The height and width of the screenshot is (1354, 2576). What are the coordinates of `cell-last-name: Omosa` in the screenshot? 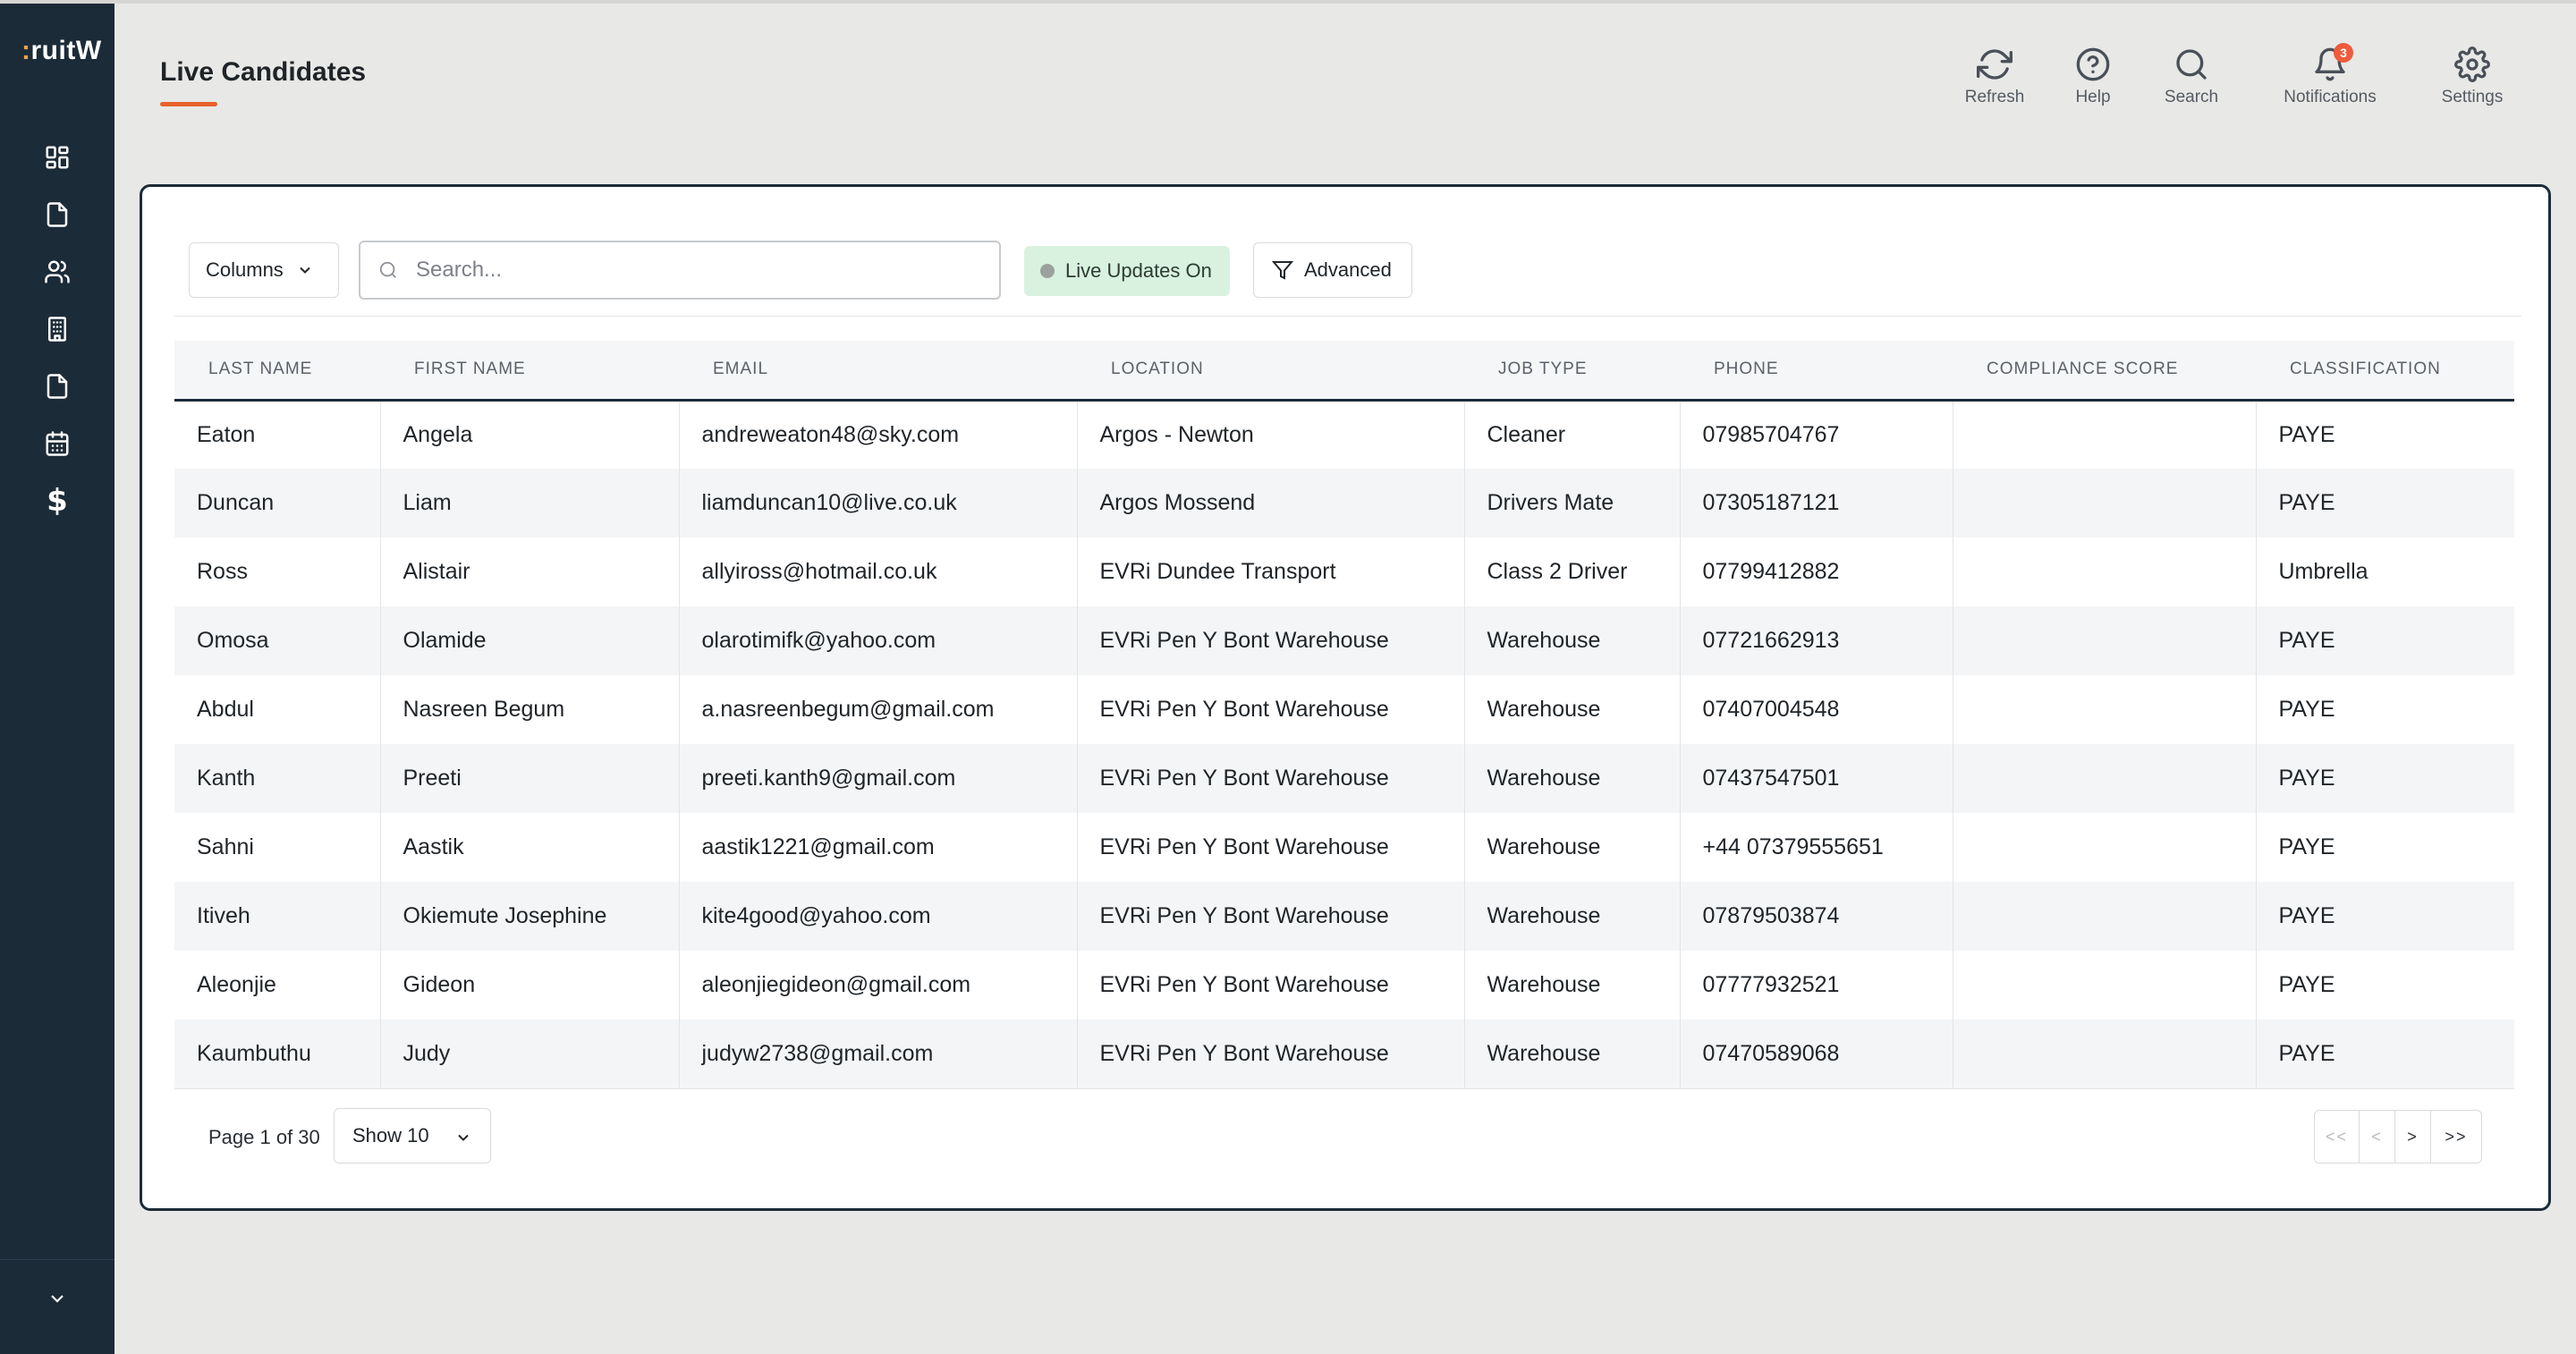 It's located at (277, 640).